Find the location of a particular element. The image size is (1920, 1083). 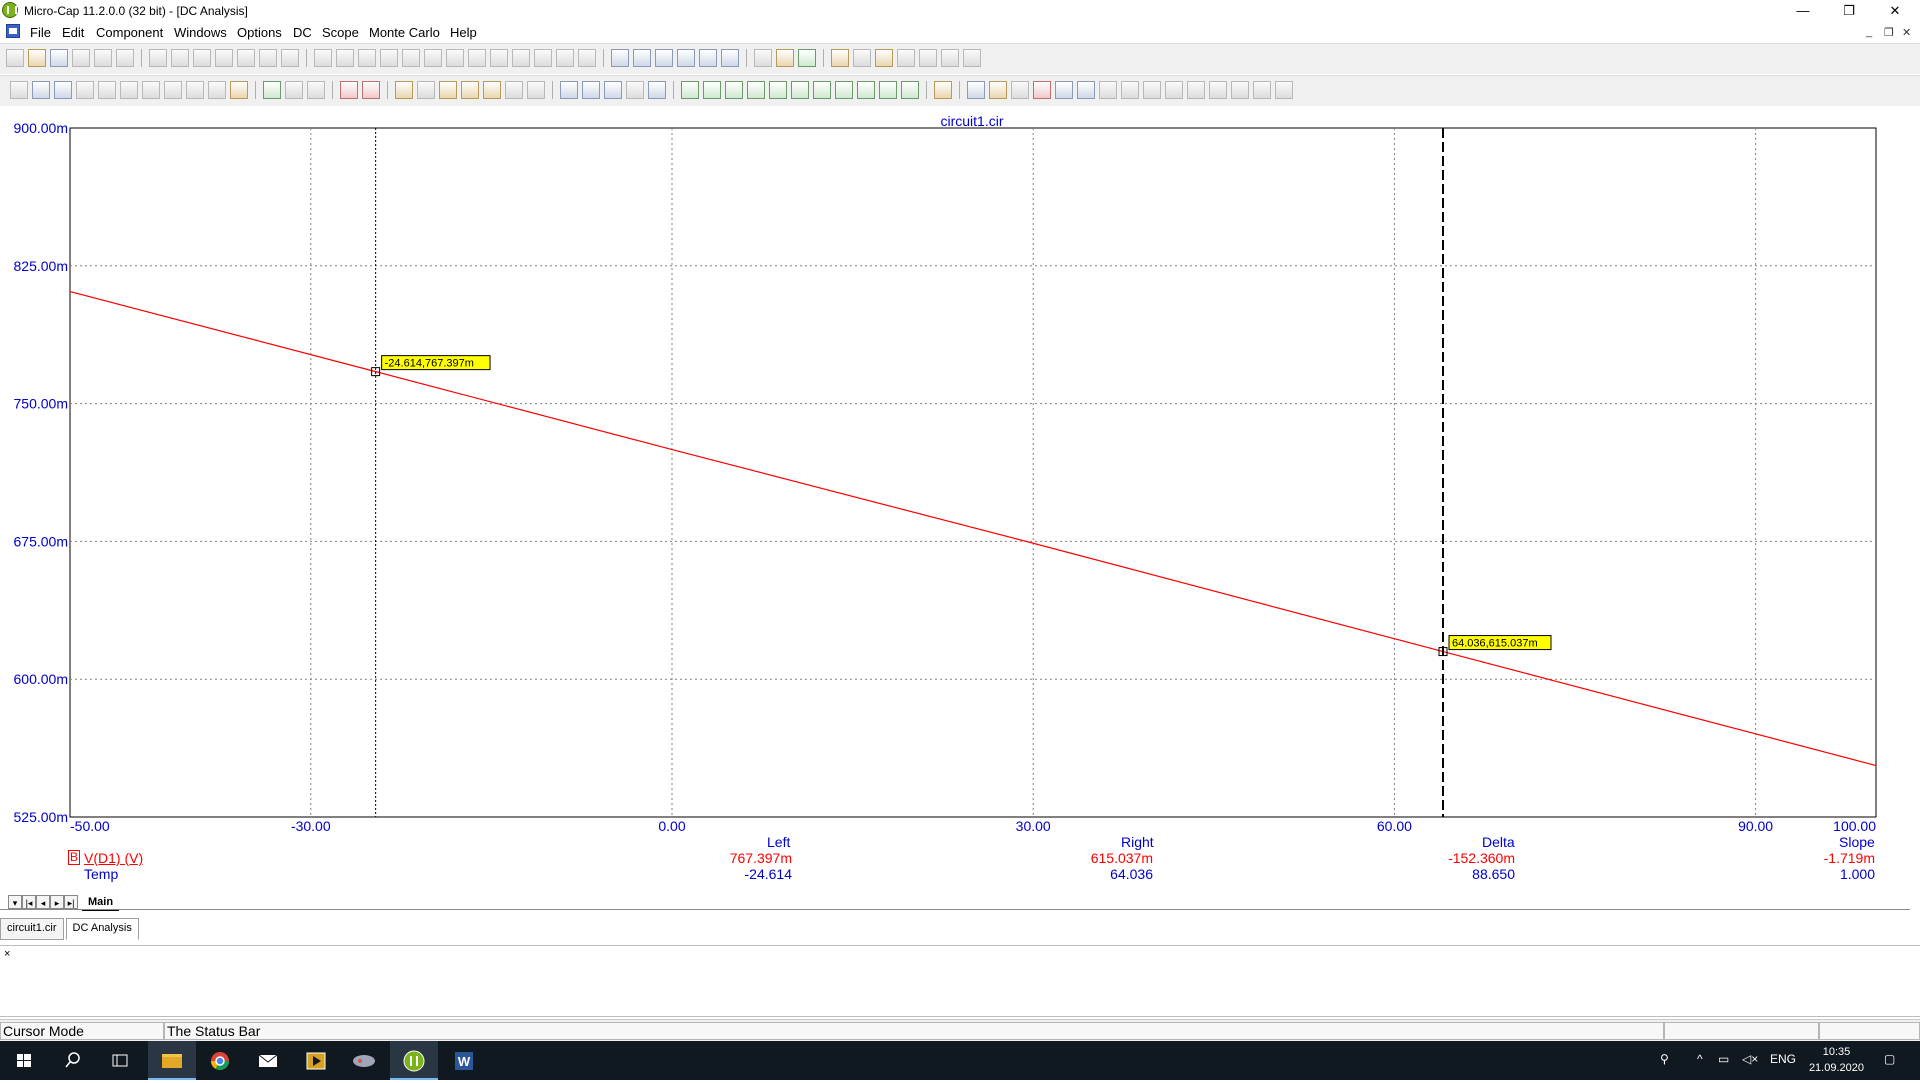

stepping-icon is located at coordinates (884, 58).